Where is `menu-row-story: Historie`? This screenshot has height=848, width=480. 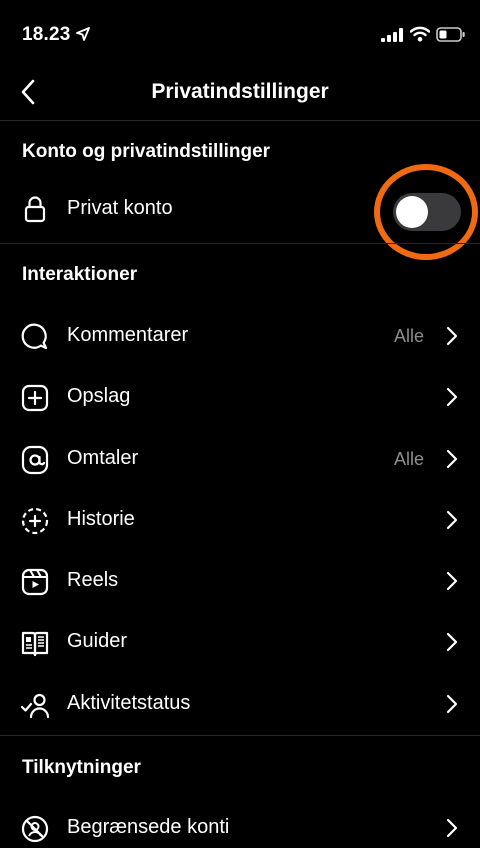 menu-row-story: Historie is located at coordinates (240, 520).